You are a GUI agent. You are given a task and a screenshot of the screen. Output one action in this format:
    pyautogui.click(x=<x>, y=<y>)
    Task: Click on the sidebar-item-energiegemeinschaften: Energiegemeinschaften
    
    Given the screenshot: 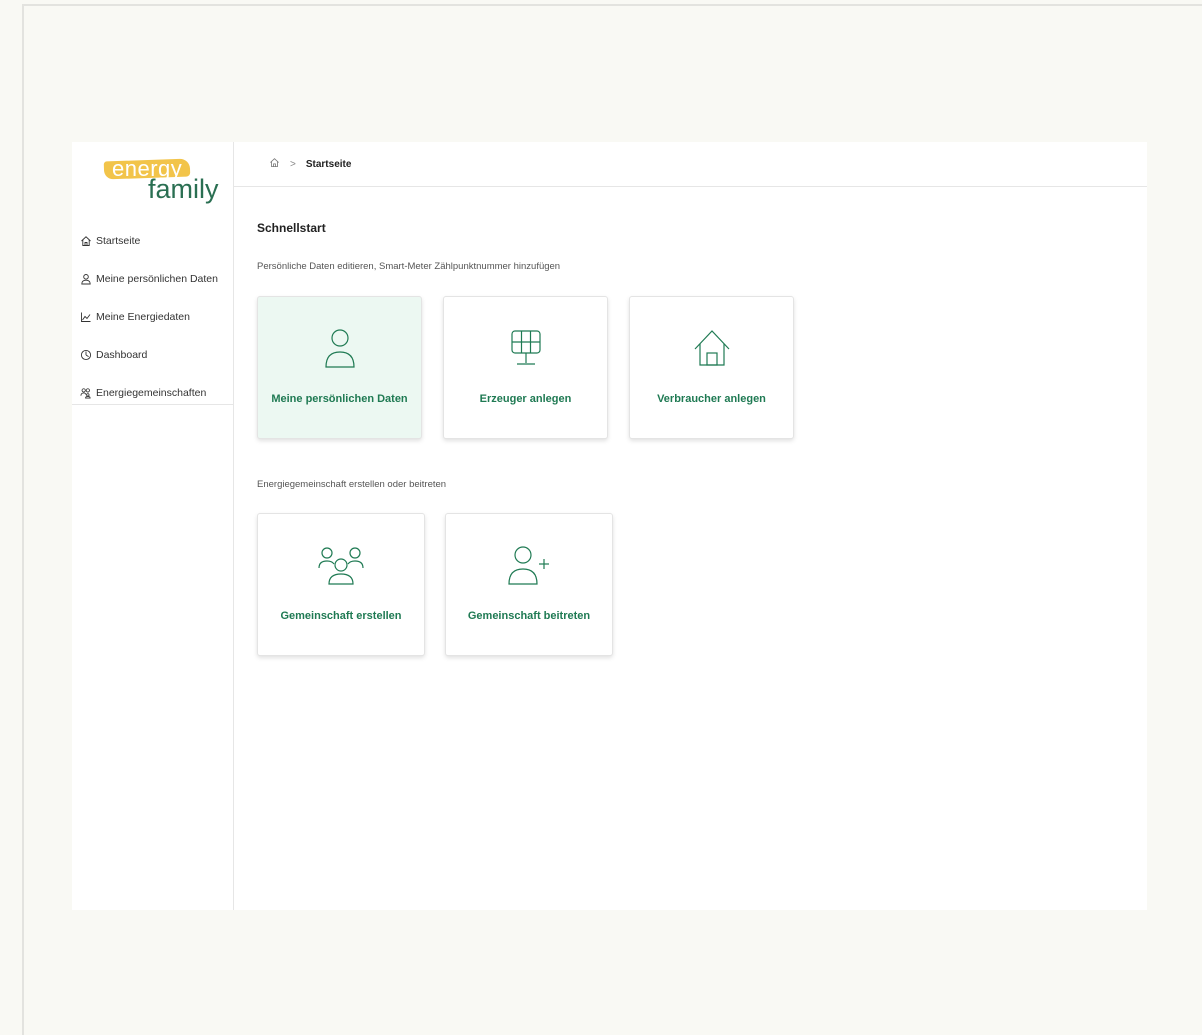 What is the action you would take?
    pyautogui.click(x=153, y=393)
    